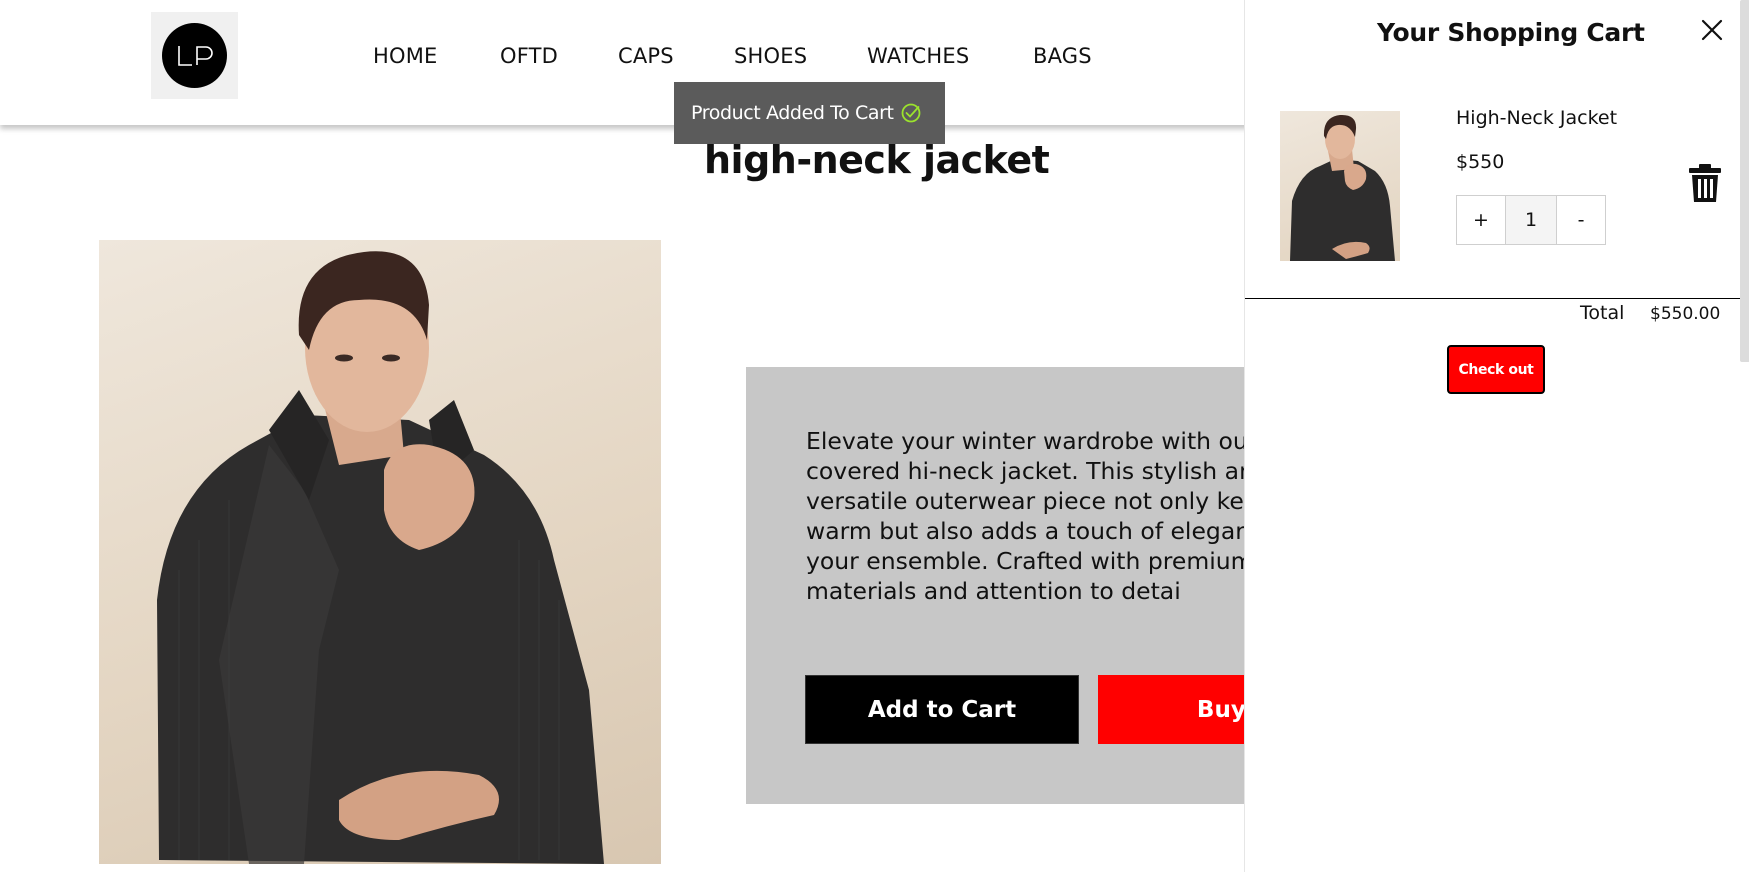 The image size is (1749, 872). What do you see at coordinates (792, 113) in the screenshot?
I see `toast-message: Product Added To Cart` at bounding box center [792, 113].